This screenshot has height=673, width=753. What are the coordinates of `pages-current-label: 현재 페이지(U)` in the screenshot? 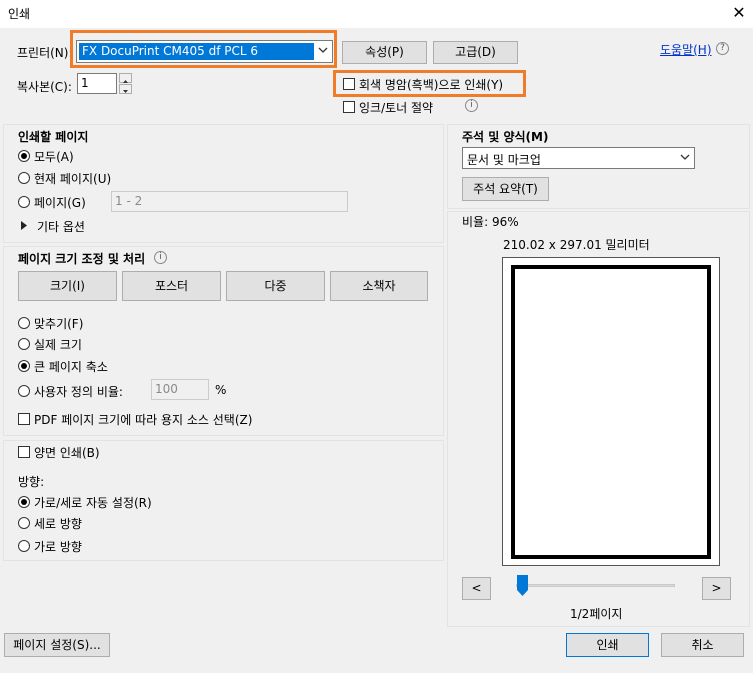 It's located at (73, 179).